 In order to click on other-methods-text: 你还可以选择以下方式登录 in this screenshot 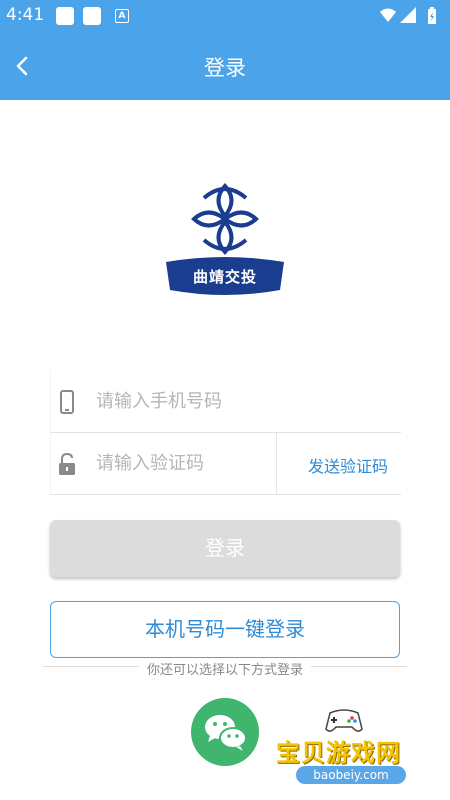, I will do `click(224, 670)`.